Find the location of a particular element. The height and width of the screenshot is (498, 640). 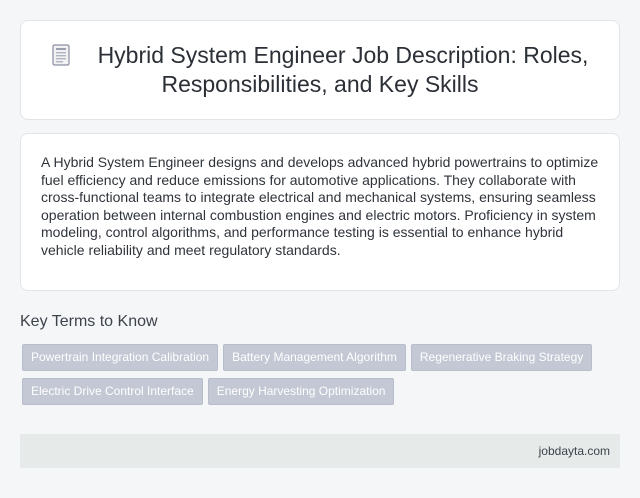

tag-item: Energy Harvesting Optimization is located at coordinates (301, 391).